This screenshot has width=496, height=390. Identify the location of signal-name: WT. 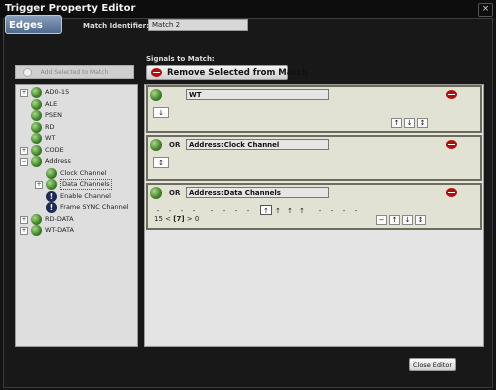
(257, 94).